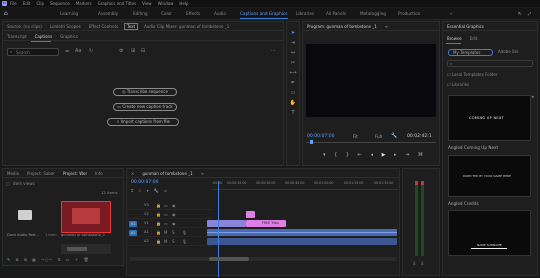 This screenshot has width=540, height=278. I want to click on trash-icon: 🗑, so click(86, 259).